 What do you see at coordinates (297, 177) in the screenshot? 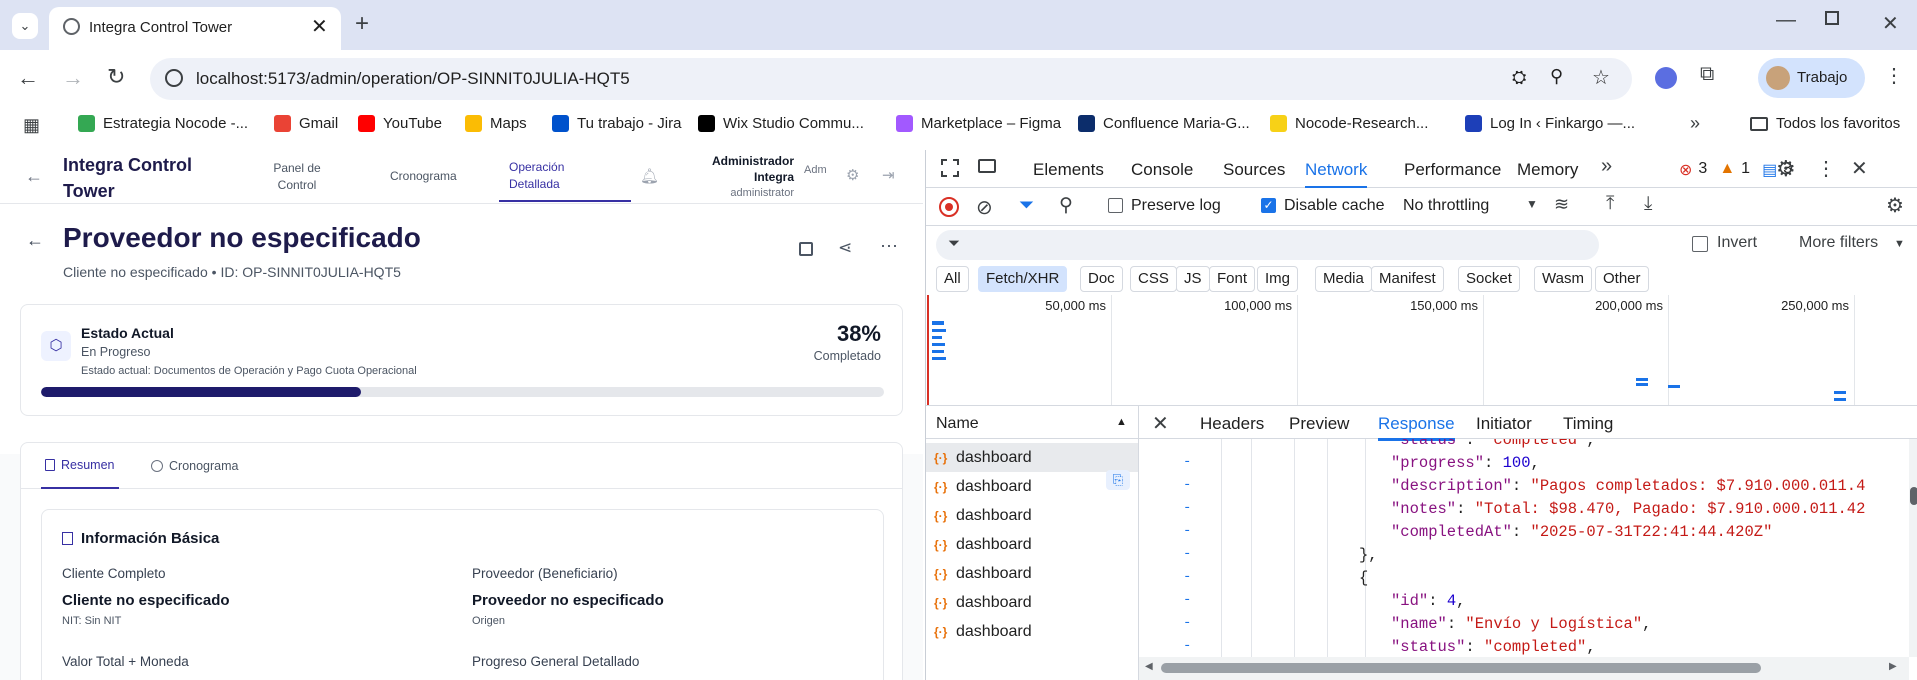
I see `nav-panel-control: Panel de Control` at bounding box center [297, 177].